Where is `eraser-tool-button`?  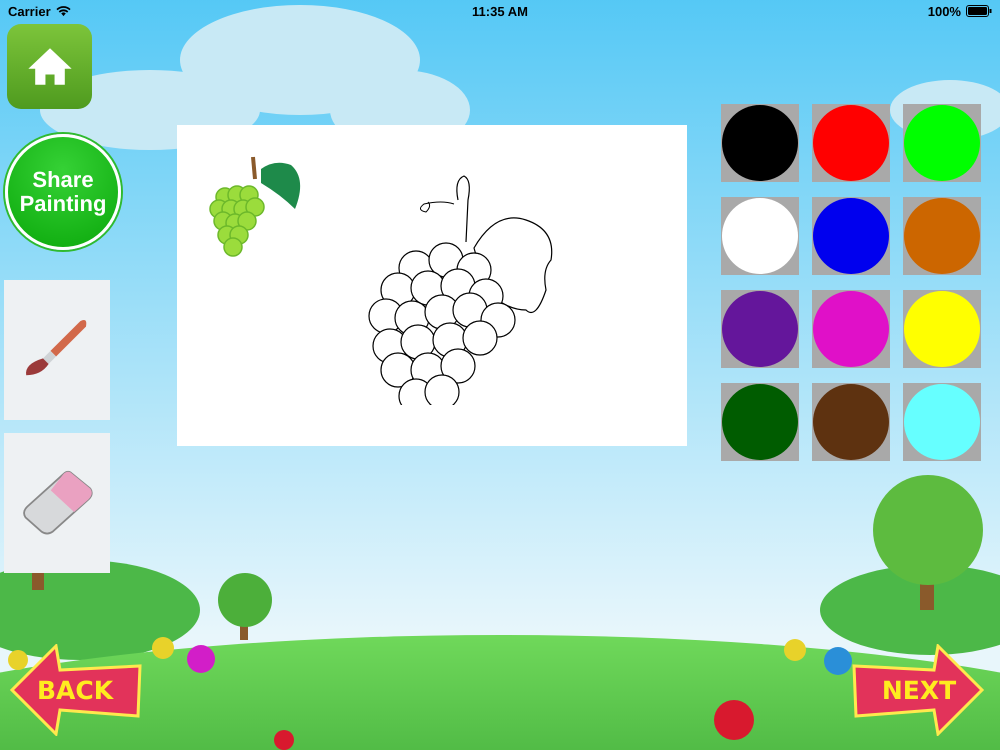 eraser-tool-button is located at coordinates (57, 503).